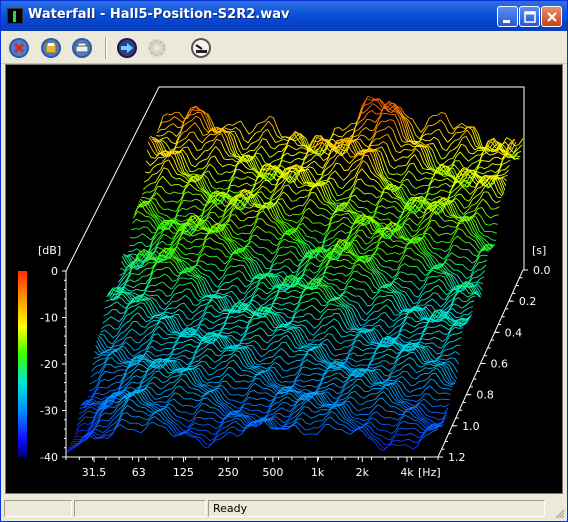 The image size is (568, 522). I want to click on toolbar, so click(284, 47).